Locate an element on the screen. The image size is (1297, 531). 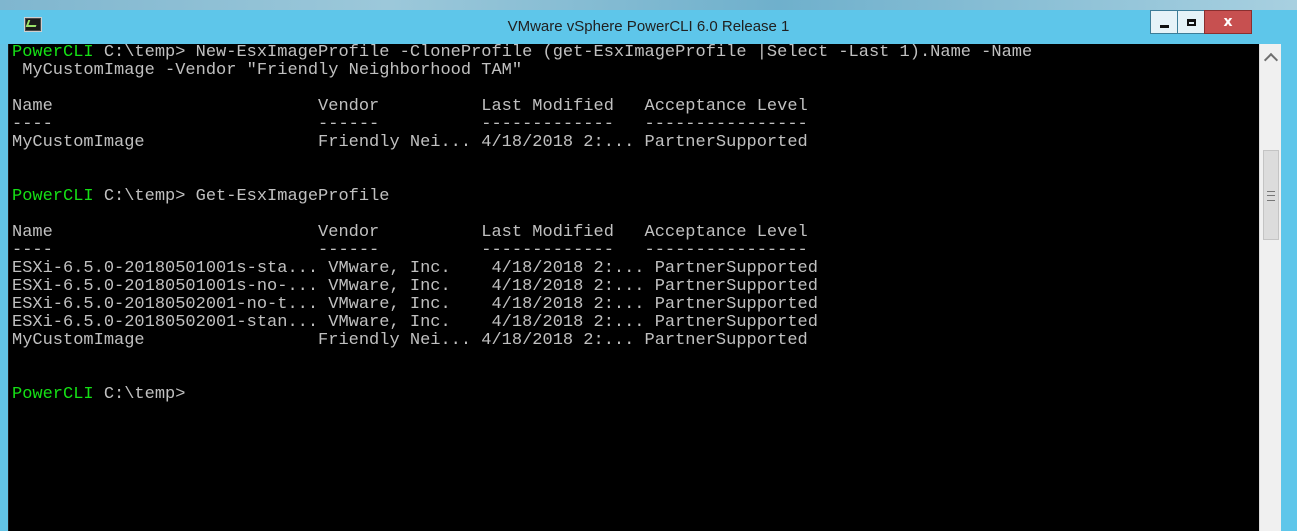
maximize-icon is located at coordinates (1191, 22).